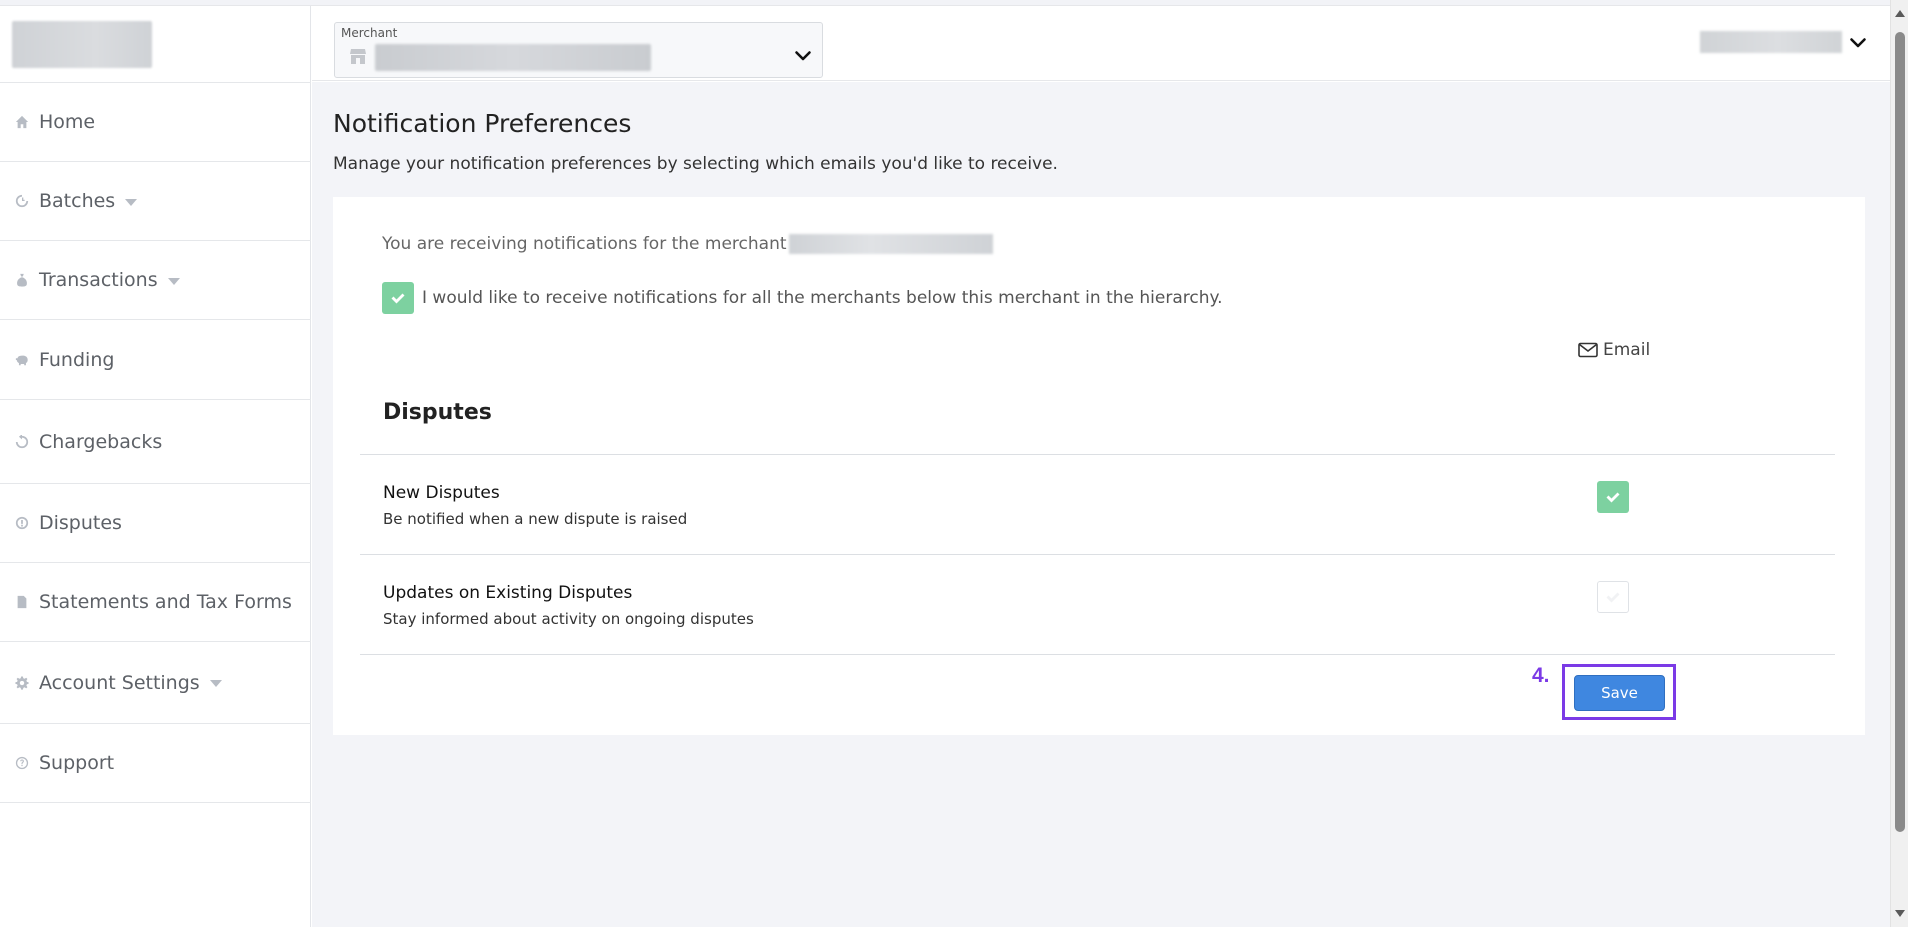 This screenshot has height=927, width=1908. I want to click on row-title: Updates on Existing Disputes, so click(508, 593).